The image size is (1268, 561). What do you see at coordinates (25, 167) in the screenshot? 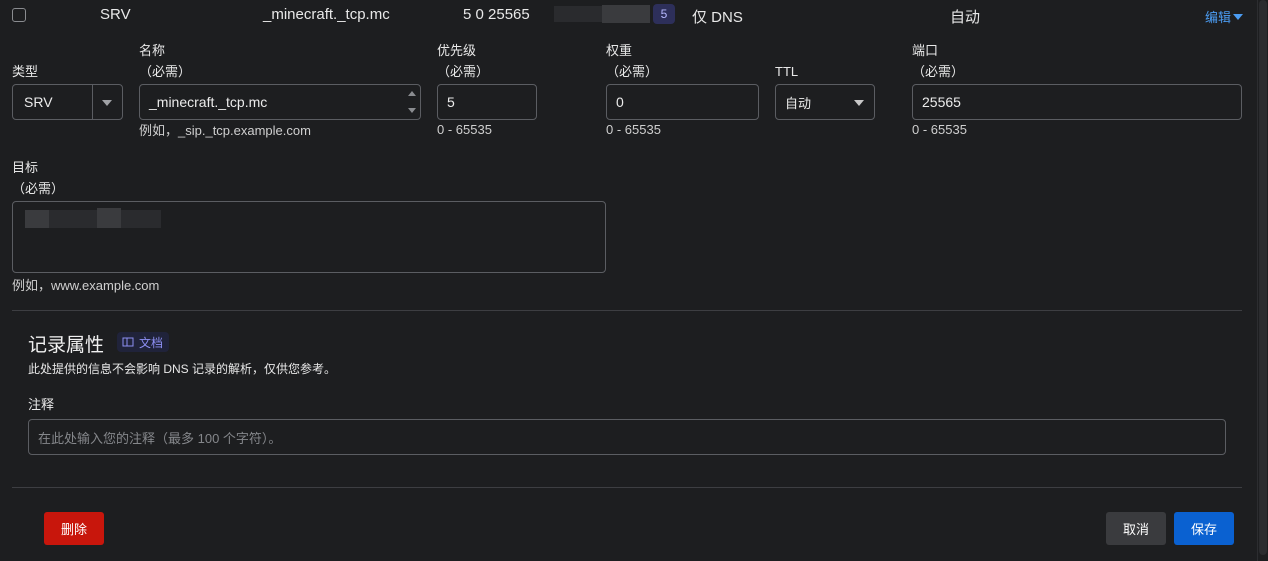
I see `target-label: 目标` at bounding box center [25, 167].